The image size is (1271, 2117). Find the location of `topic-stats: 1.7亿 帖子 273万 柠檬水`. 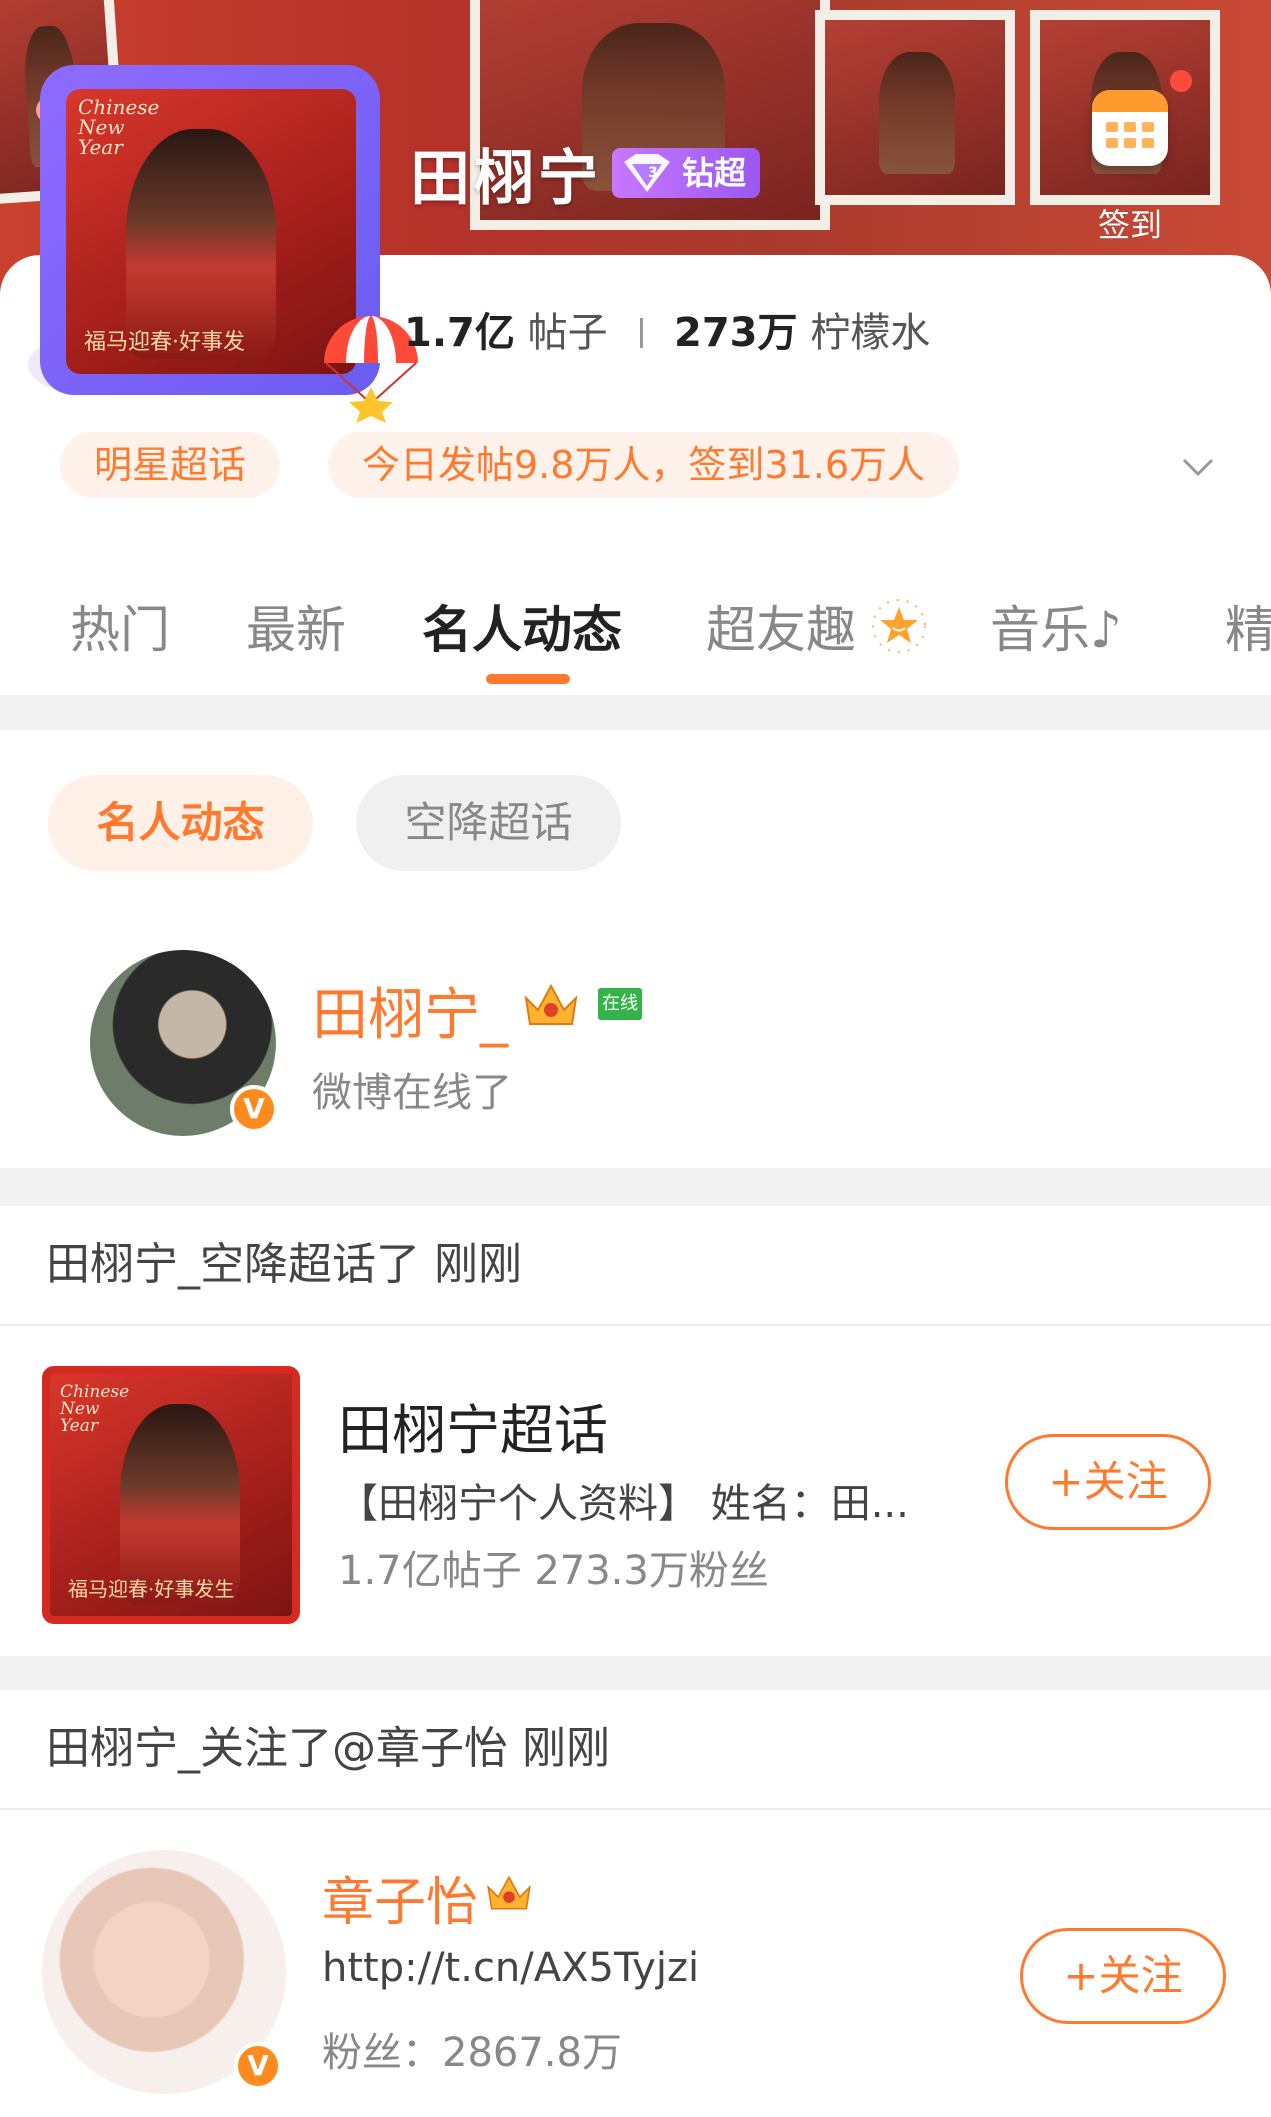

topic-stats: 1.7亿 帖子 273万 柠檬水 is located at coordinates (674, 329).